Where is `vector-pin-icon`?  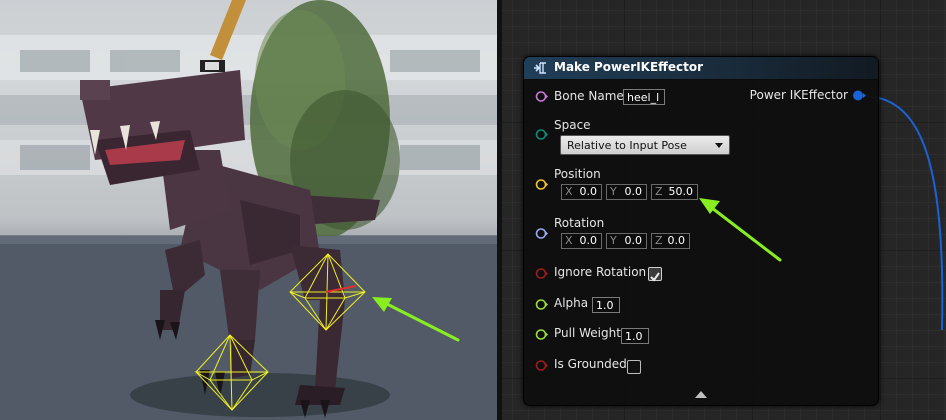
vector-pin-icon is located at coordinates (541, 184).